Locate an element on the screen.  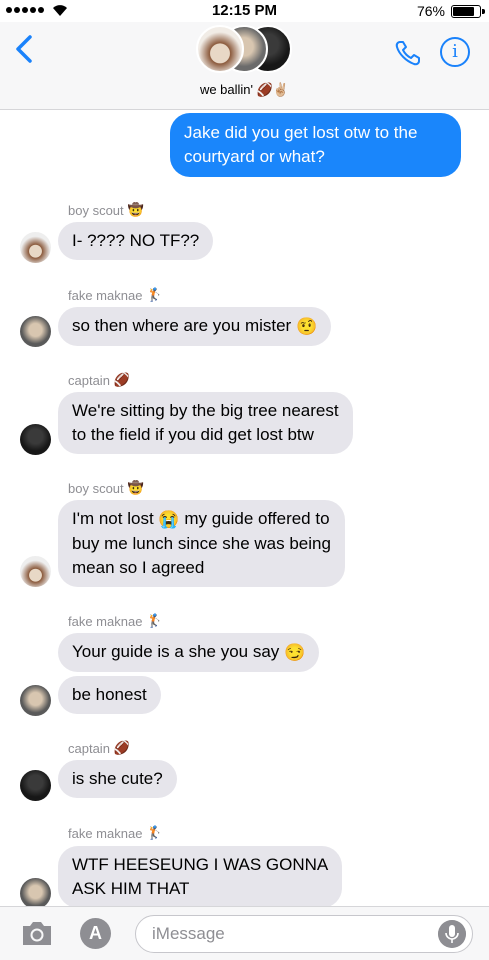
conversation-header: we ballin' 🏈✌🏼 i is located at coordinates (244, 66).